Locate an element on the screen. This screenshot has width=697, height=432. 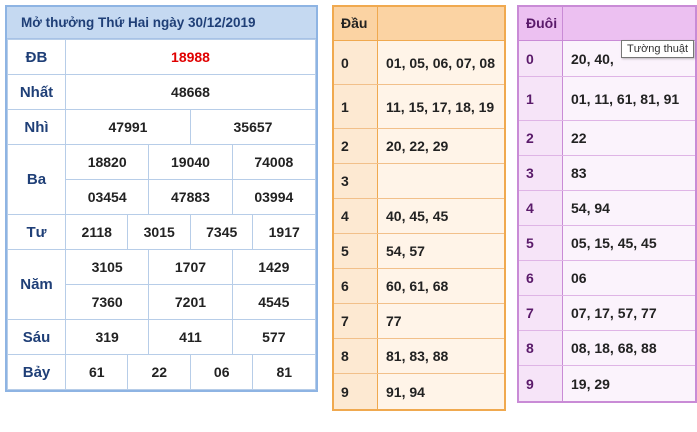
tooltip: Tường thuật is located at coordinates (658, 49).